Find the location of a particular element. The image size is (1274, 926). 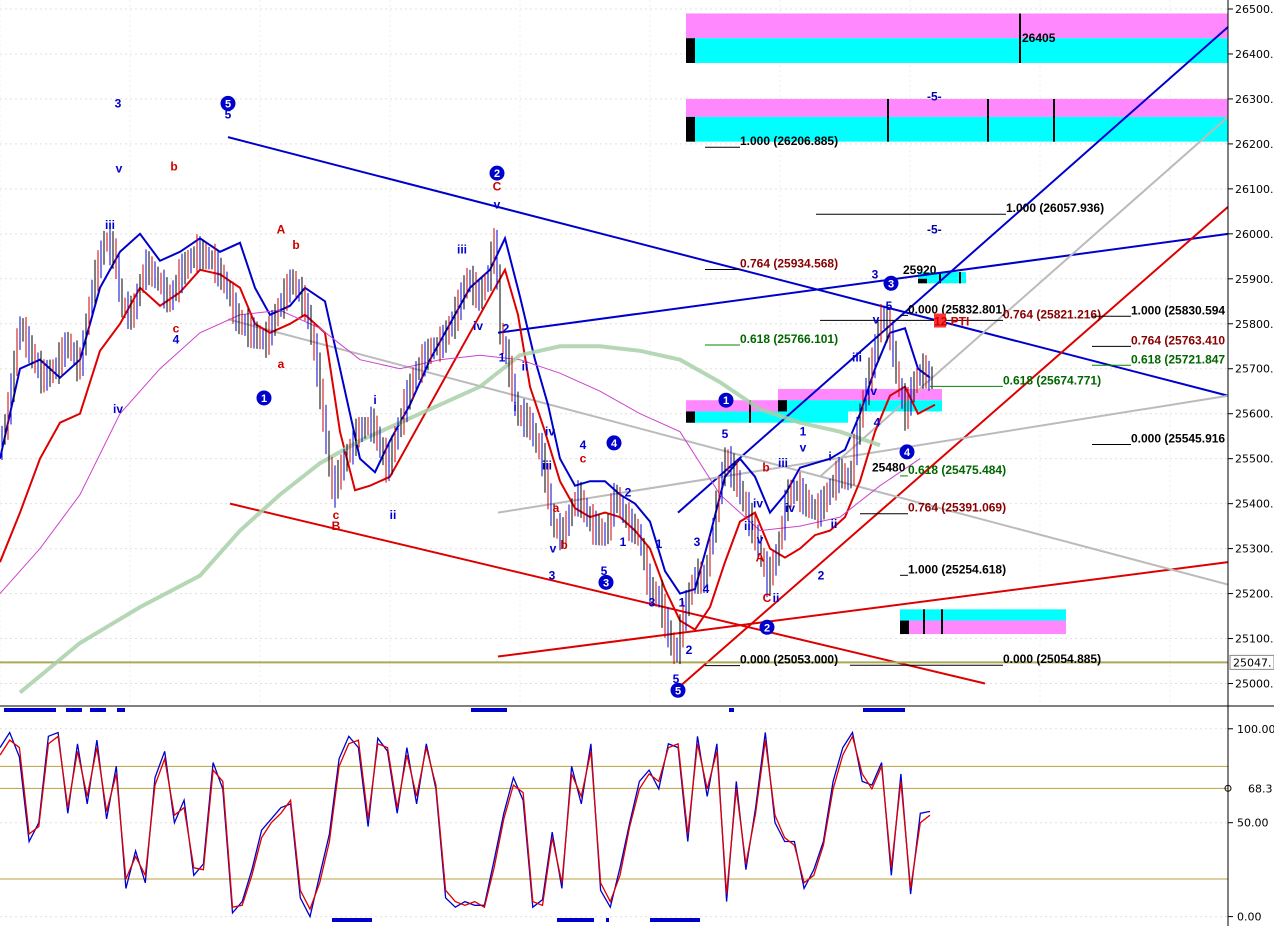

axis-tick-label: 25200.00 is located at coordinates (1254, 594).